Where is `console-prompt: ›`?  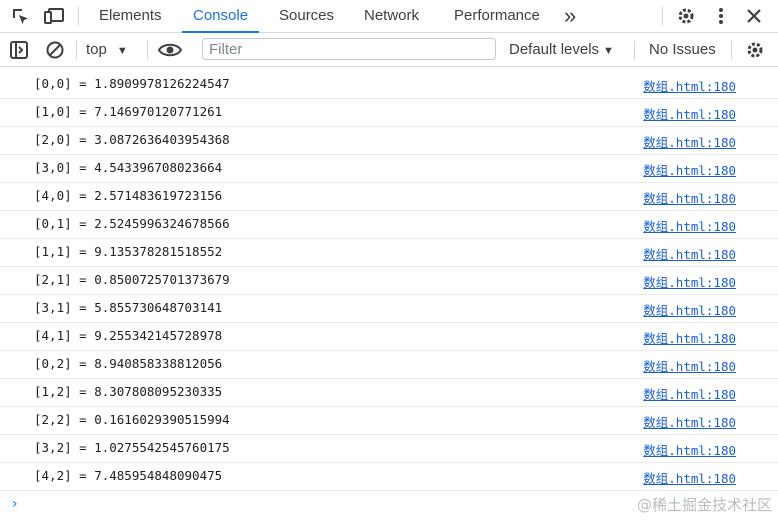
console-prompt: › is located at coordinates (15, 504).